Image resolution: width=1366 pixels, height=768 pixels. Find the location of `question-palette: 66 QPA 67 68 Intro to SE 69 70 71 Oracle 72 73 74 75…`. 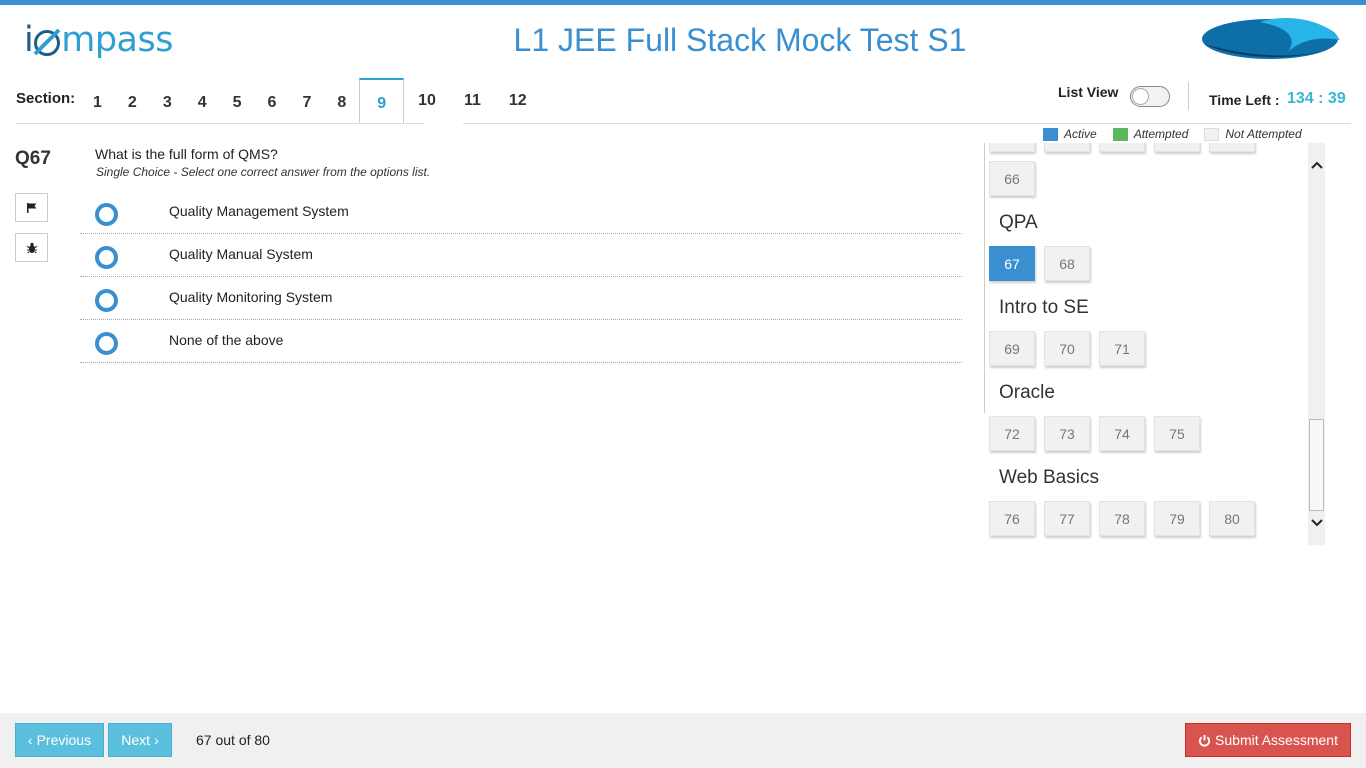

question-palette: 66 QPA 67 68 Intro to SE 69 70 71 Oracle 72 73 74 75… is located at coordinates (1154, 344).